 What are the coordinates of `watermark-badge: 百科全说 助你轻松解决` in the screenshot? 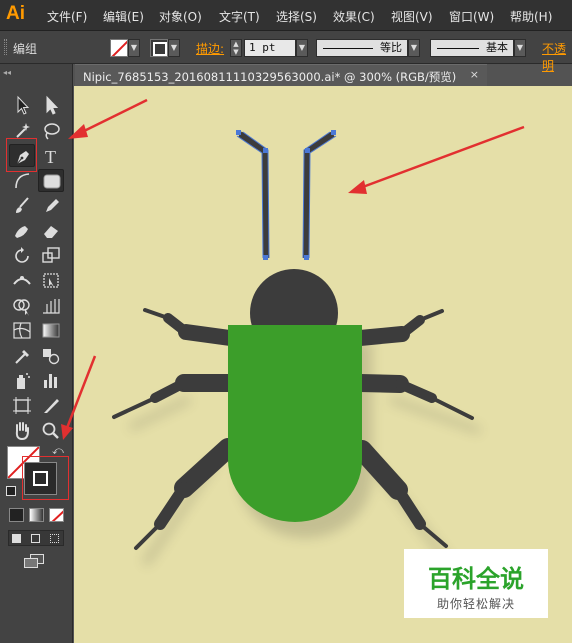 It's located at (476, 583).